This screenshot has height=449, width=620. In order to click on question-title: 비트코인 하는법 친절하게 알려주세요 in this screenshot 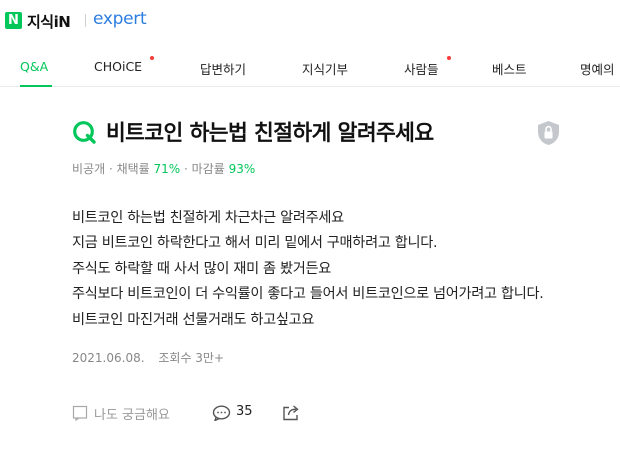, I will do `click(270, 133)`.